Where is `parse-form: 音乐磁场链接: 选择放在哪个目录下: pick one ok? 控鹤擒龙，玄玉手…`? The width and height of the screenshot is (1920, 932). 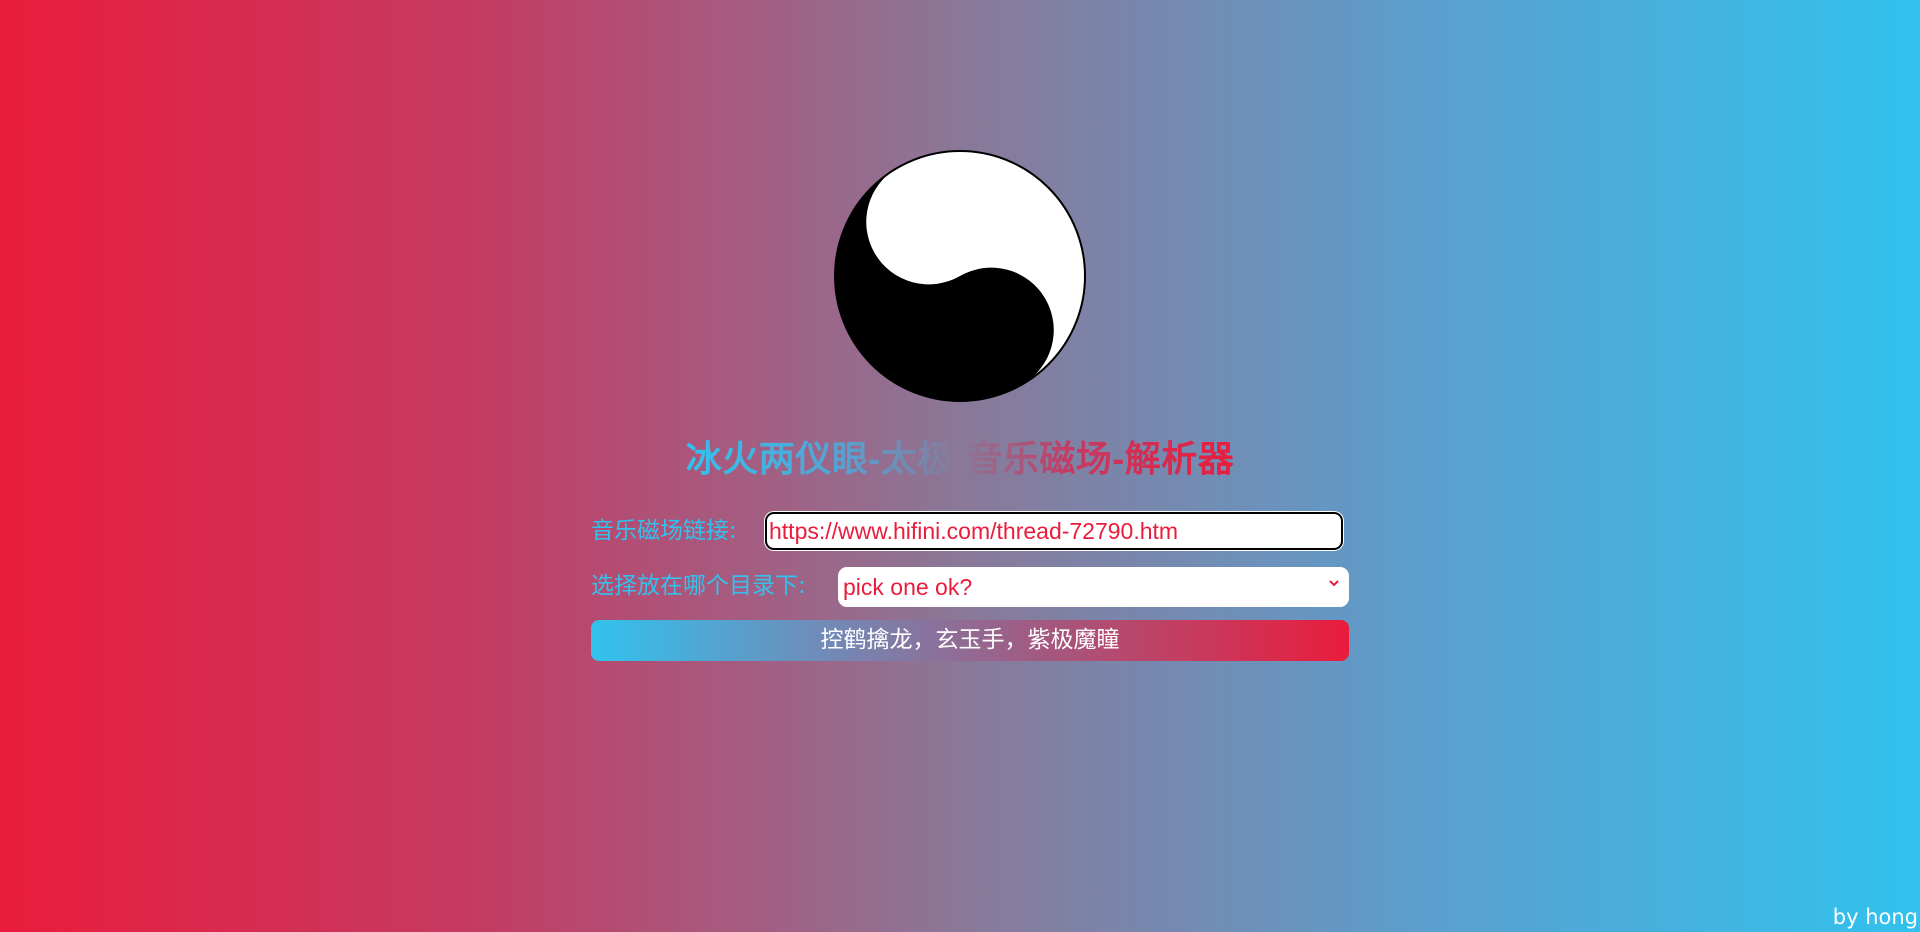
parse-form: 音乐磁场链接: 选择放在哪个目录下: pick one ok? 控鹤擒龙，玄玉手… is located at coordinates (970, 585).